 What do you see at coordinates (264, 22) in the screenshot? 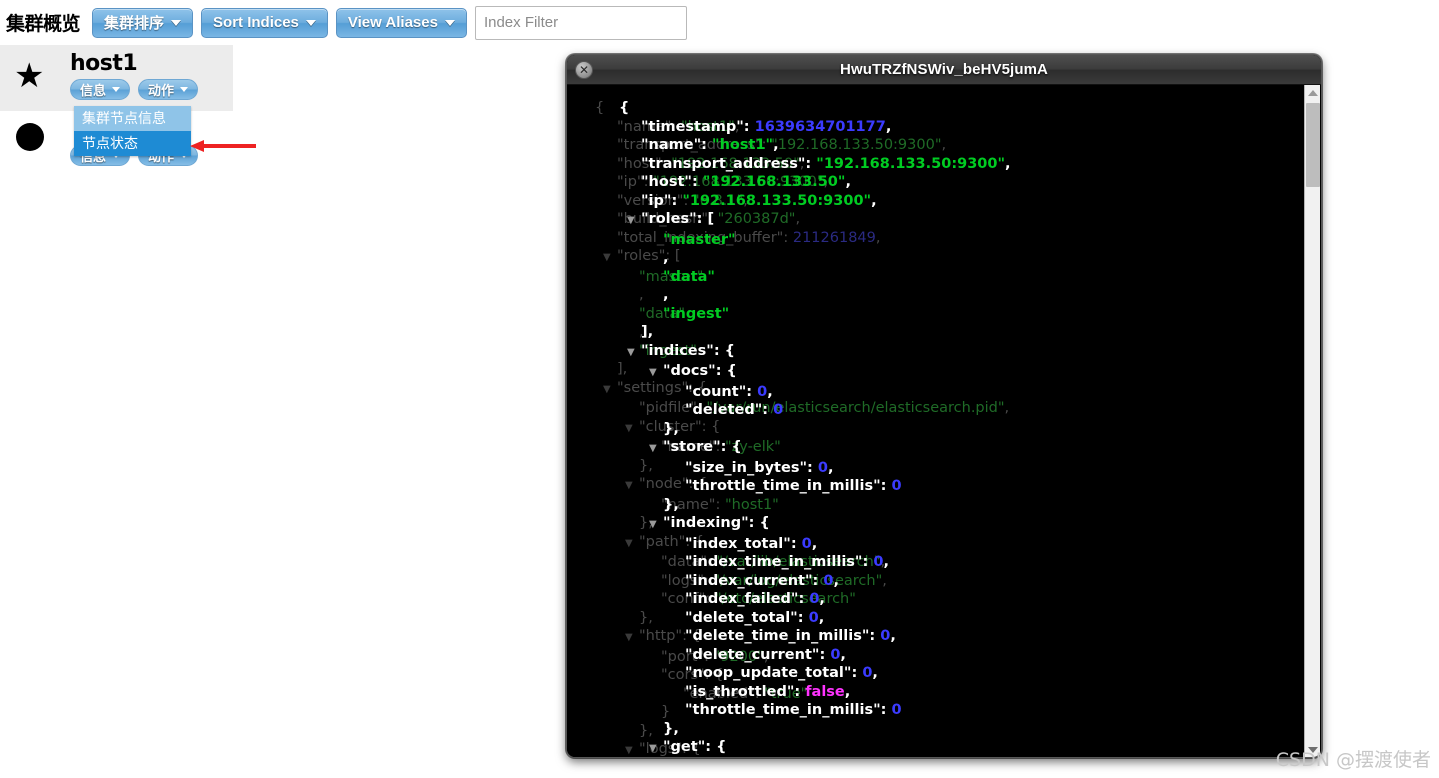
I see `sort-indices-button: Sort Indices` at bounding box center [264, 22].